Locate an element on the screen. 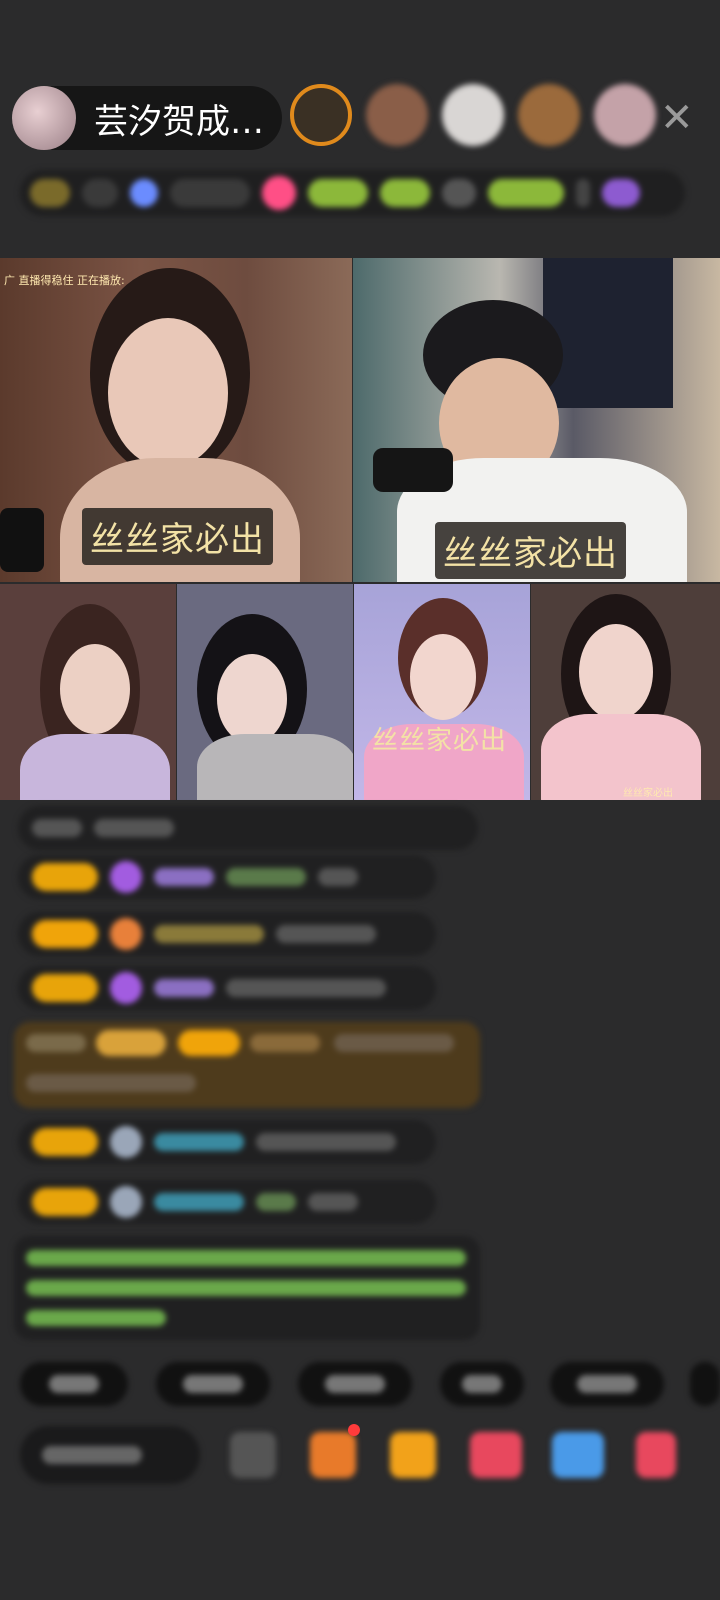 The width and height of the screenshot is (720, 1600). wall-poster is located at coordinates (608, 333).